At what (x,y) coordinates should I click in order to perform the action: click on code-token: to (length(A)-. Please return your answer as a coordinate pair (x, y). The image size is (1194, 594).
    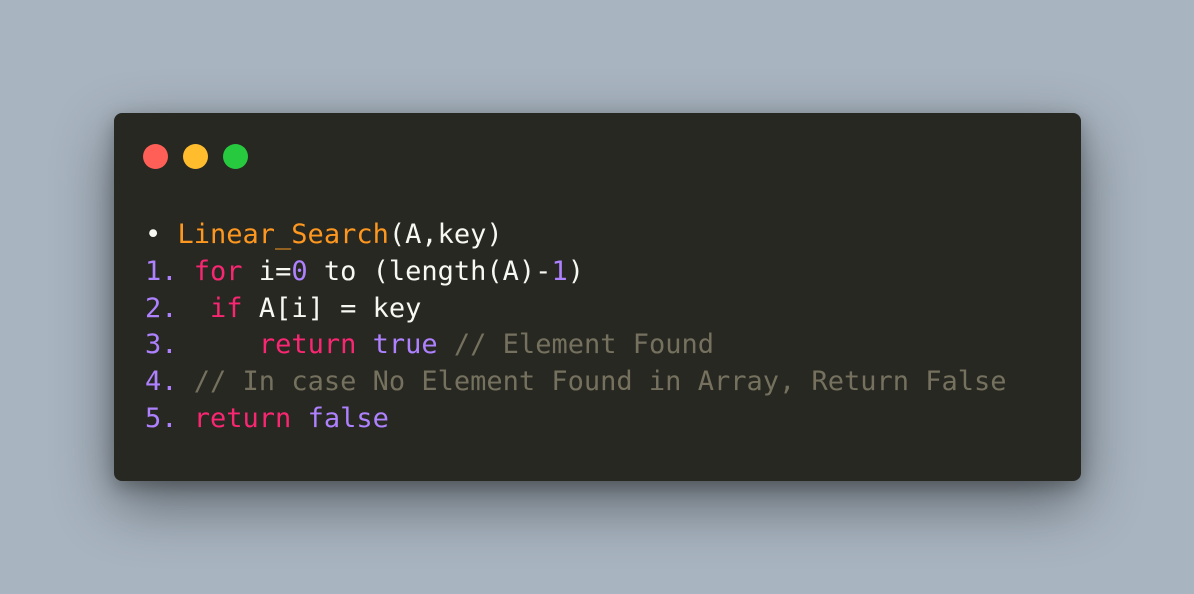
    Looking at the image, I should click on (429, 271).